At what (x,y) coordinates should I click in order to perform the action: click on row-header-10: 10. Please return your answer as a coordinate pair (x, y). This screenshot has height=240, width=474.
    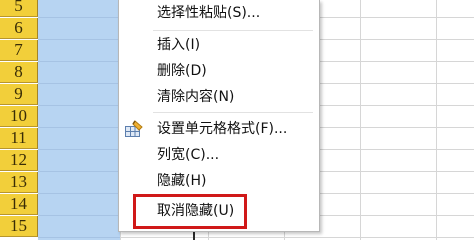
    Looking at the image, I should click on (19, 116).